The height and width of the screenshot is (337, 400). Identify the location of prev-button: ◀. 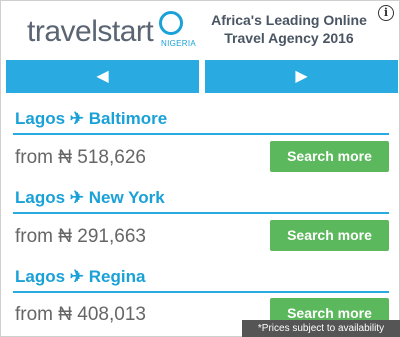
(102, 76).